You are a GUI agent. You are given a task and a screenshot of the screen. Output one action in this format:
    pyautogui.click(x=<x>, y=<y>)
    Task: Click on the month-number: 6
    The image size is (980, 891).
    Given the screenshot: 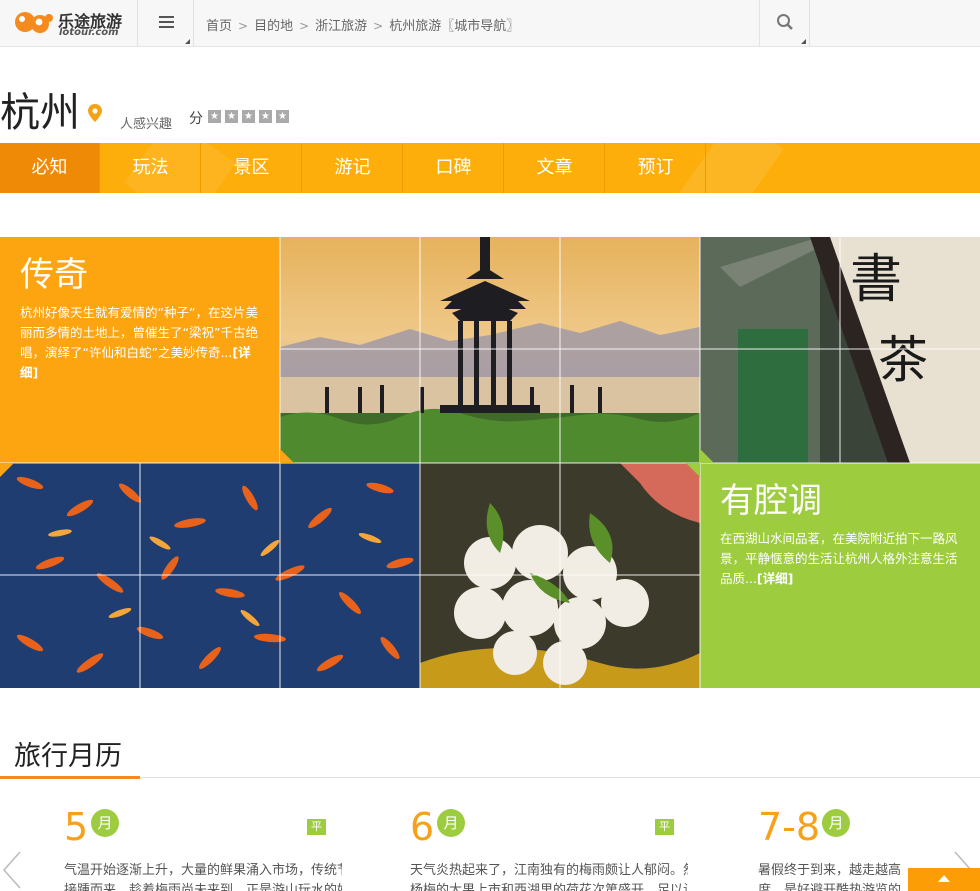 What is the action you would take?
    pyautogui.click(x=422, y=827)
    